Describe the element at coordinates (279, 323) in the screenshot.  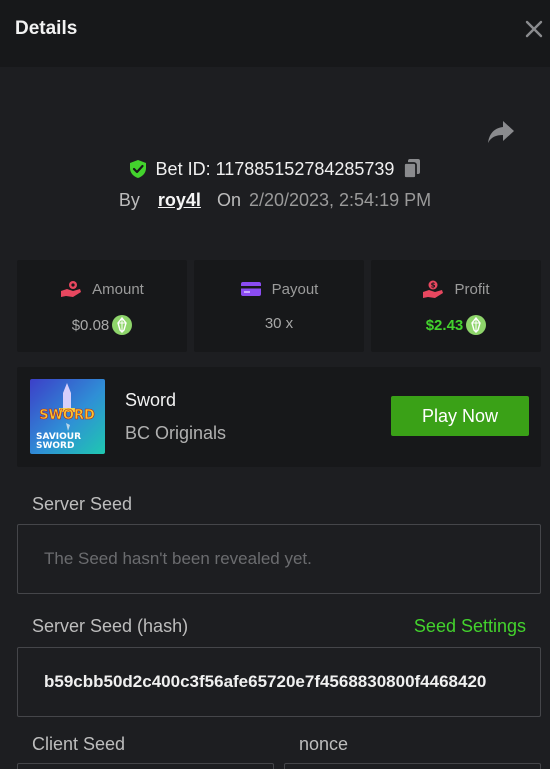
I see `payout-value: 30 x` at that location.